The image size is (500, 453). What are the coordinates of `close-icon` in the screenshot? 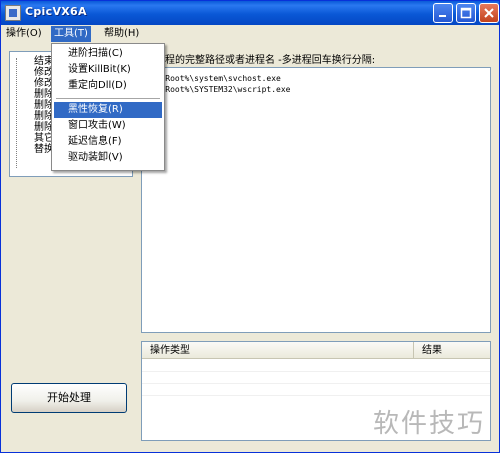 It's located at (489, 13).